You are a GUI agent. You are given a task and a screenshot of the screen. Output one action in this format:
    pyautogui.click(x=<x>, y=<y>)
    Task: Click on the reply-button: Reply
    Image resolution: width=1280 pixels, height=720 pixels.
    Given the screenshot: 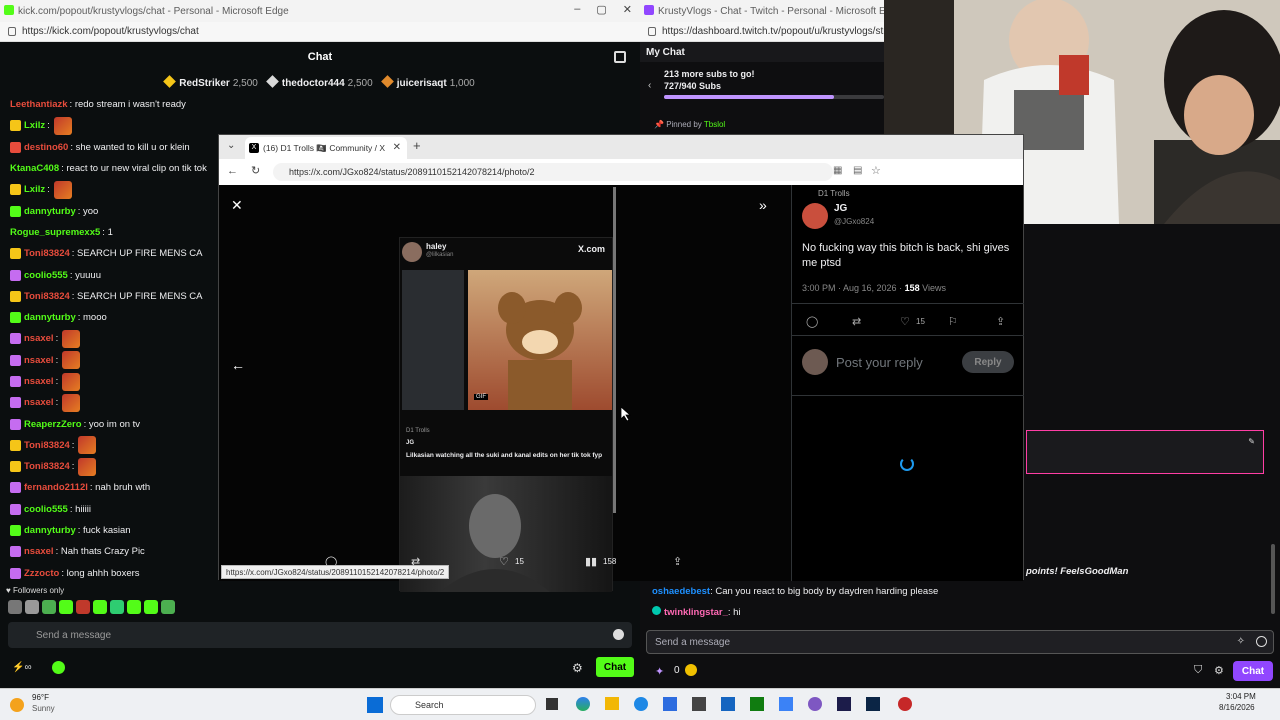 What is the action you would take?
    pyautogui.click(x=988, y=362)
    